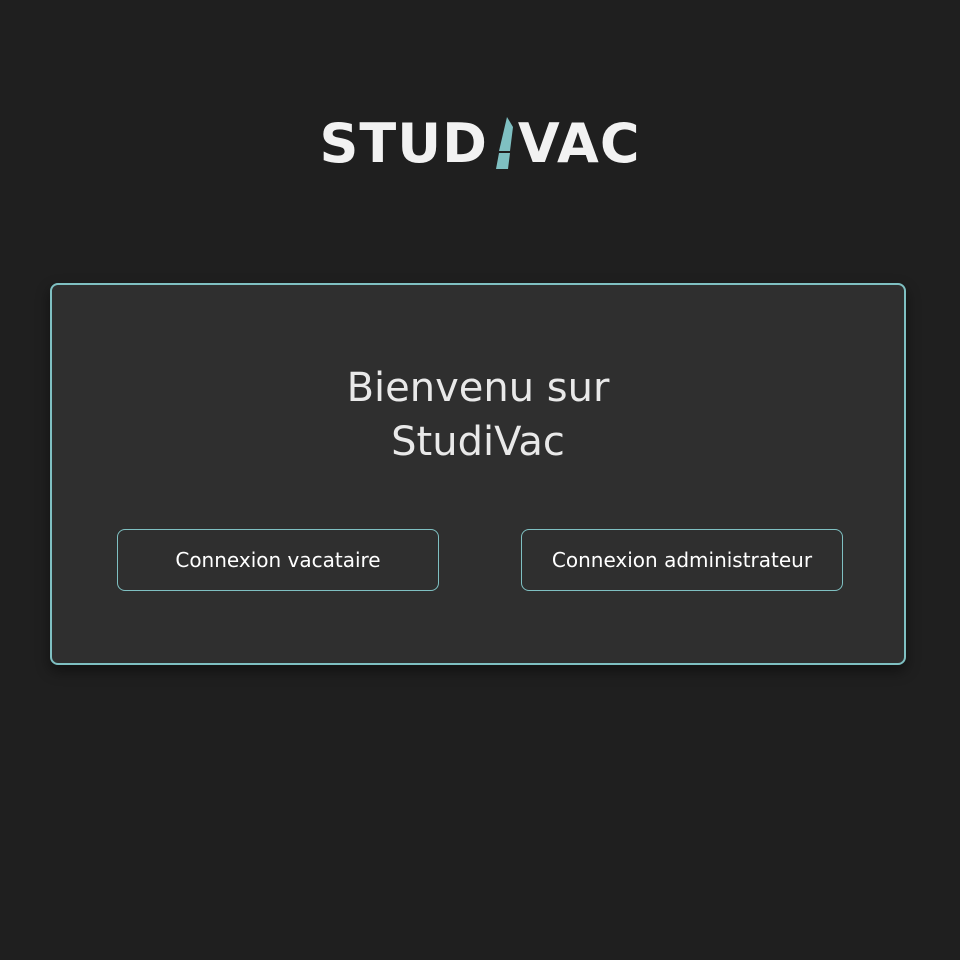 The image size is (960, 960). What do you see at coordinates (278, 560) in the screenshot?
I see `vacataire-login-button: Connexion vacataire` at bounding box center [278, 560].